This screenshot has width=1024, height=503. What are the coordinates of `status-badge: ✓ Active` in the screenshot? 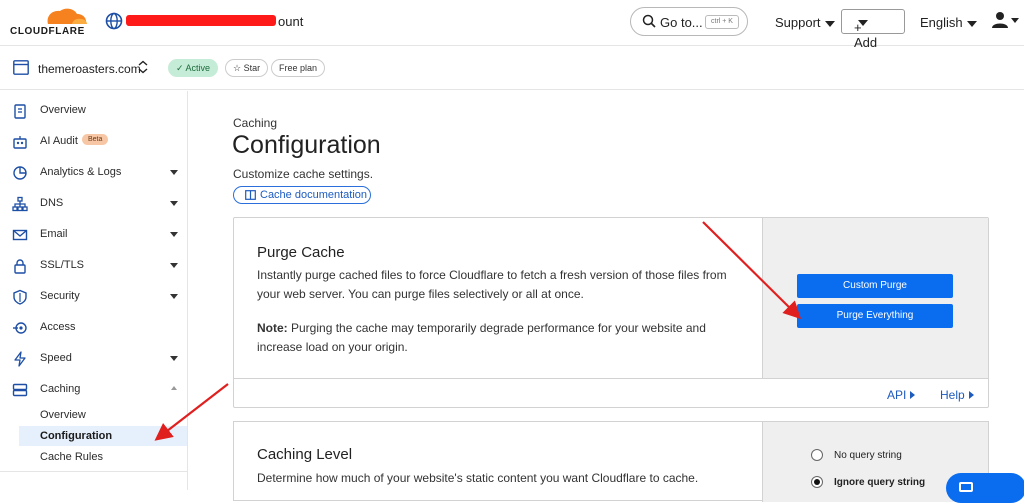 It's located at (193, 68).